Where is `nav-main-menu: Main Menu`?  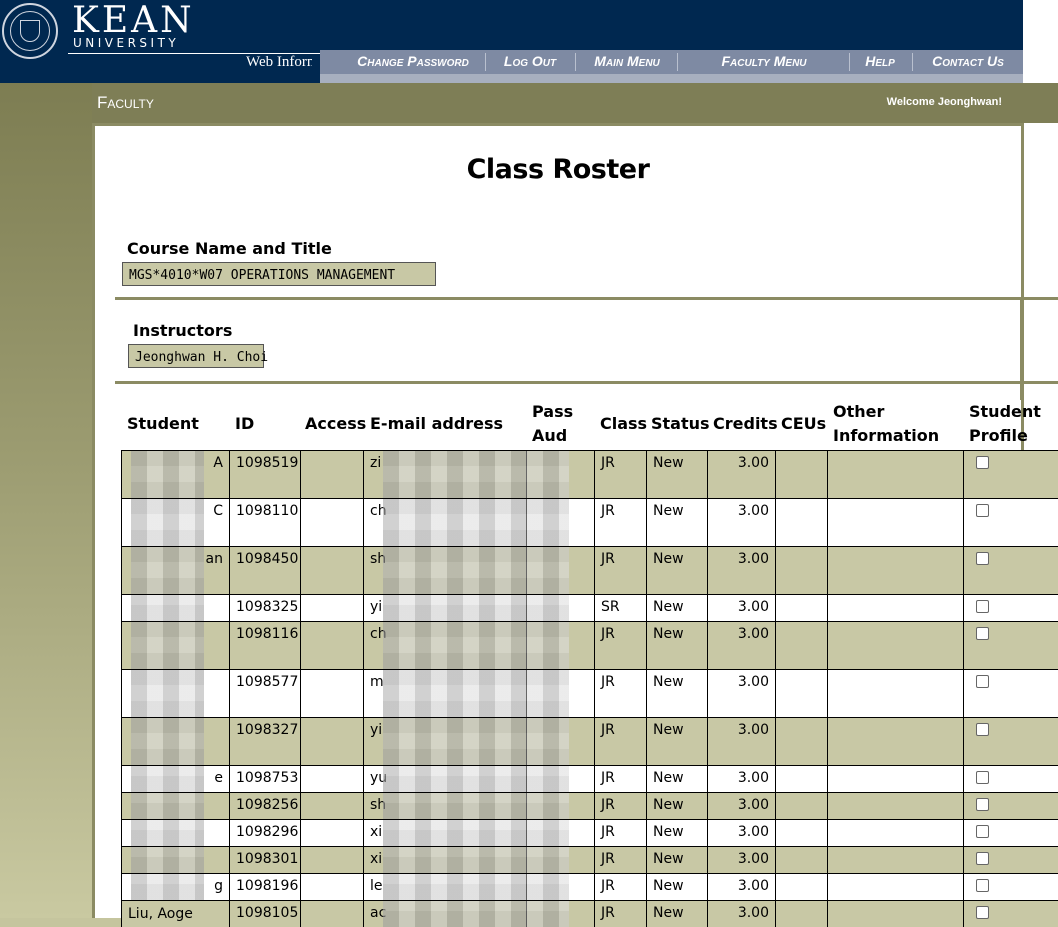 nav-main-menu: Main Menu is located at coordinates (627, 62).